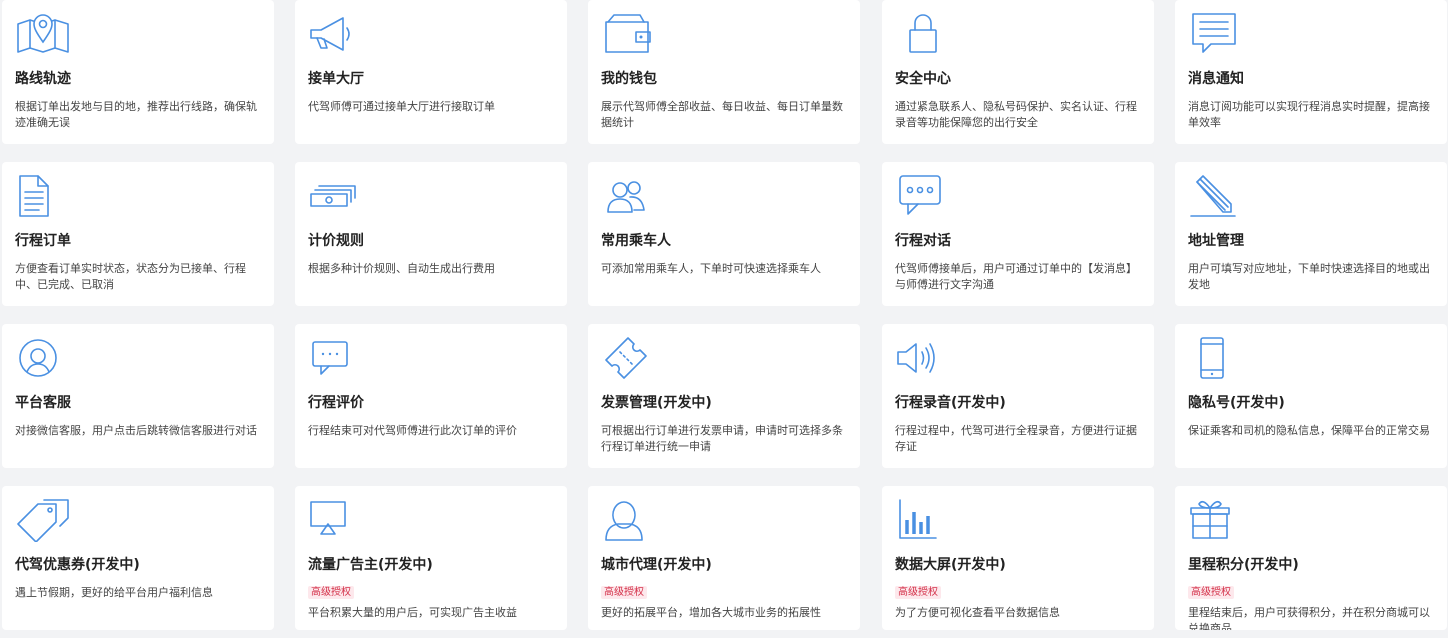 The width and height of the screenshot is (1448, 638). What do you see at coordinates (629, 79) in the screenshot?
I see `feature-title: 我的钱包` at bounding box center [629, 79].